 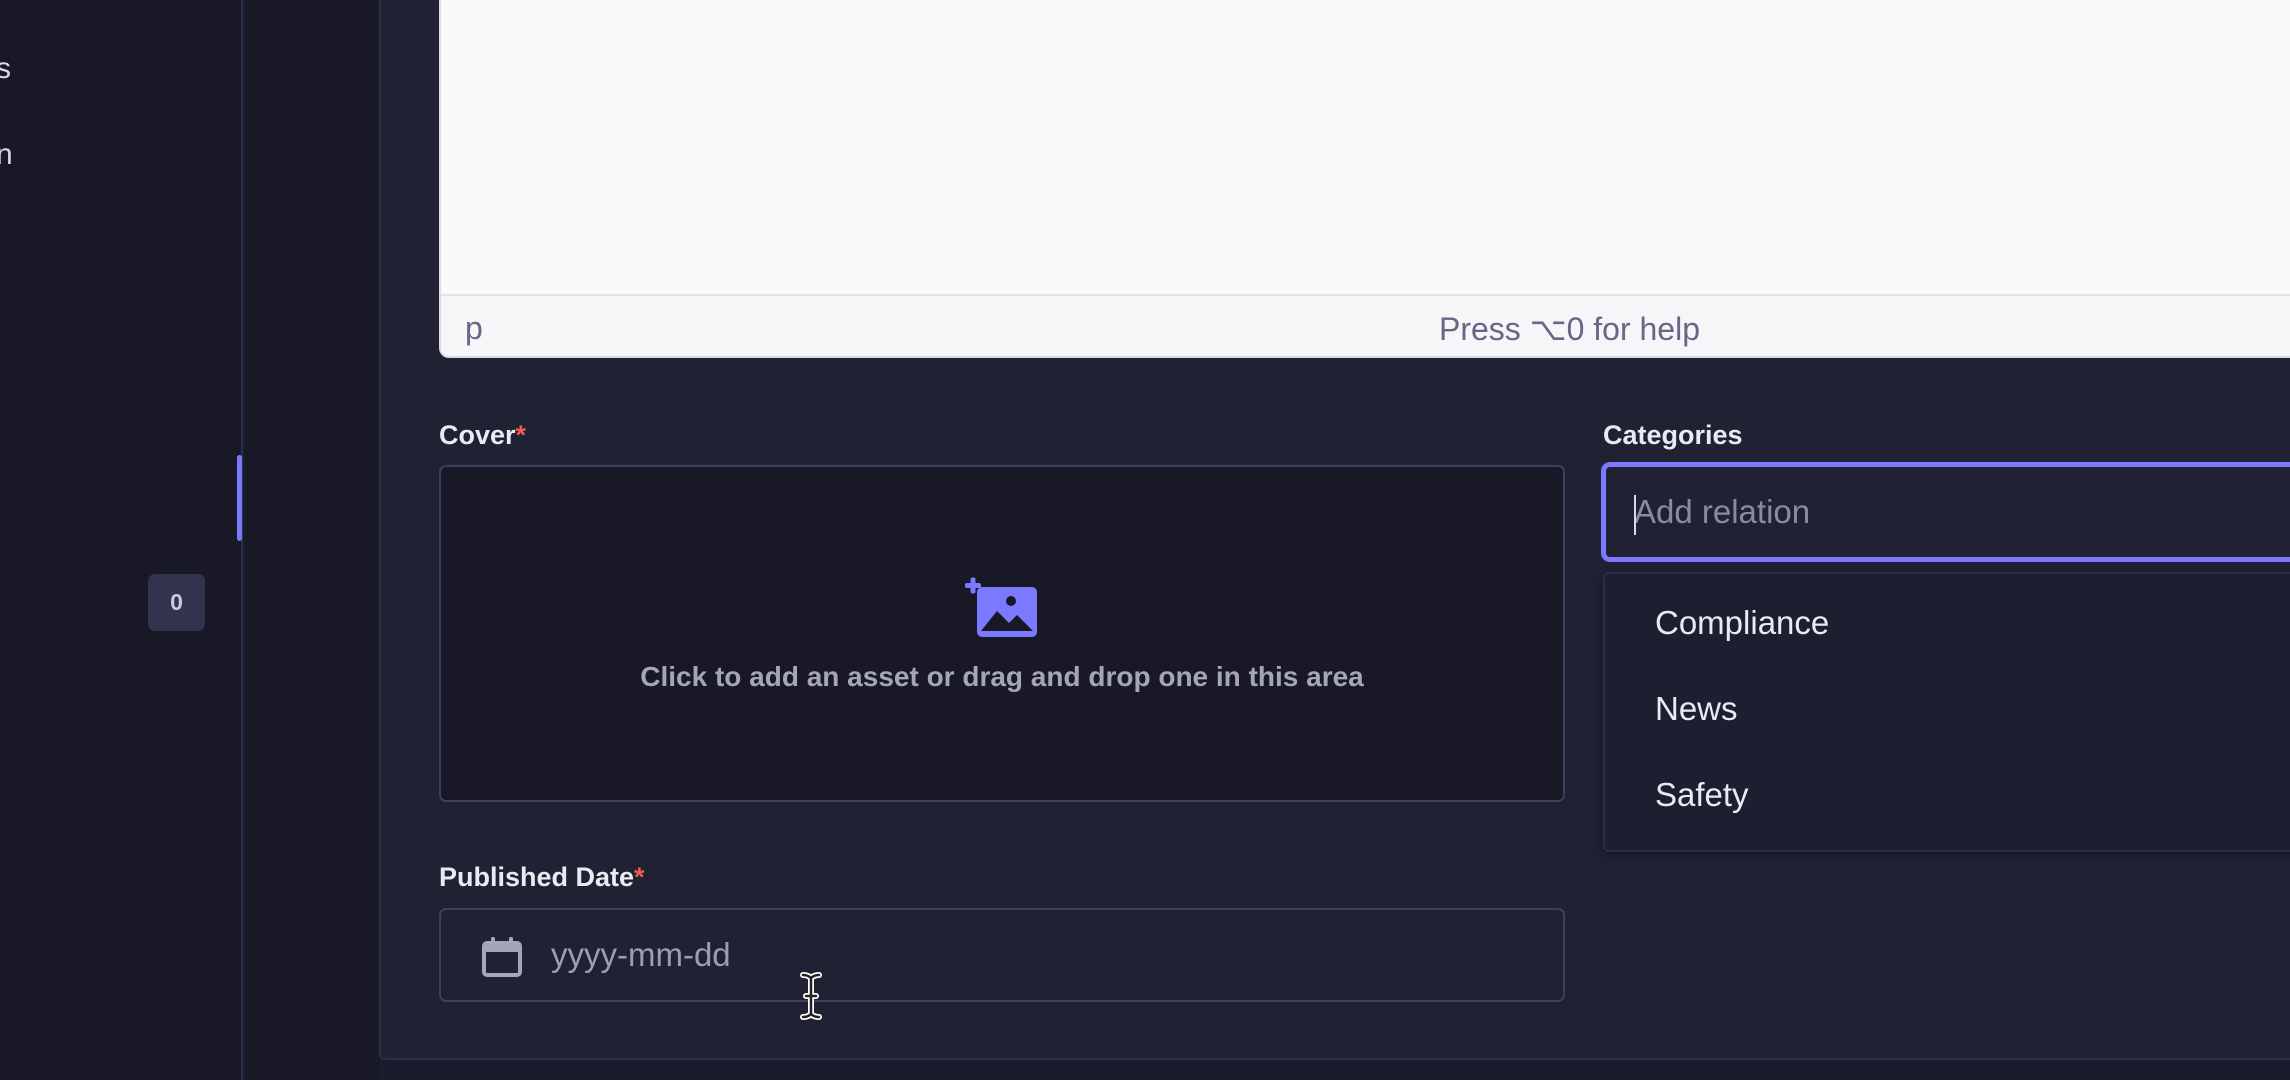 I want to click on add-image-icon, so click(x=1001, y=607).